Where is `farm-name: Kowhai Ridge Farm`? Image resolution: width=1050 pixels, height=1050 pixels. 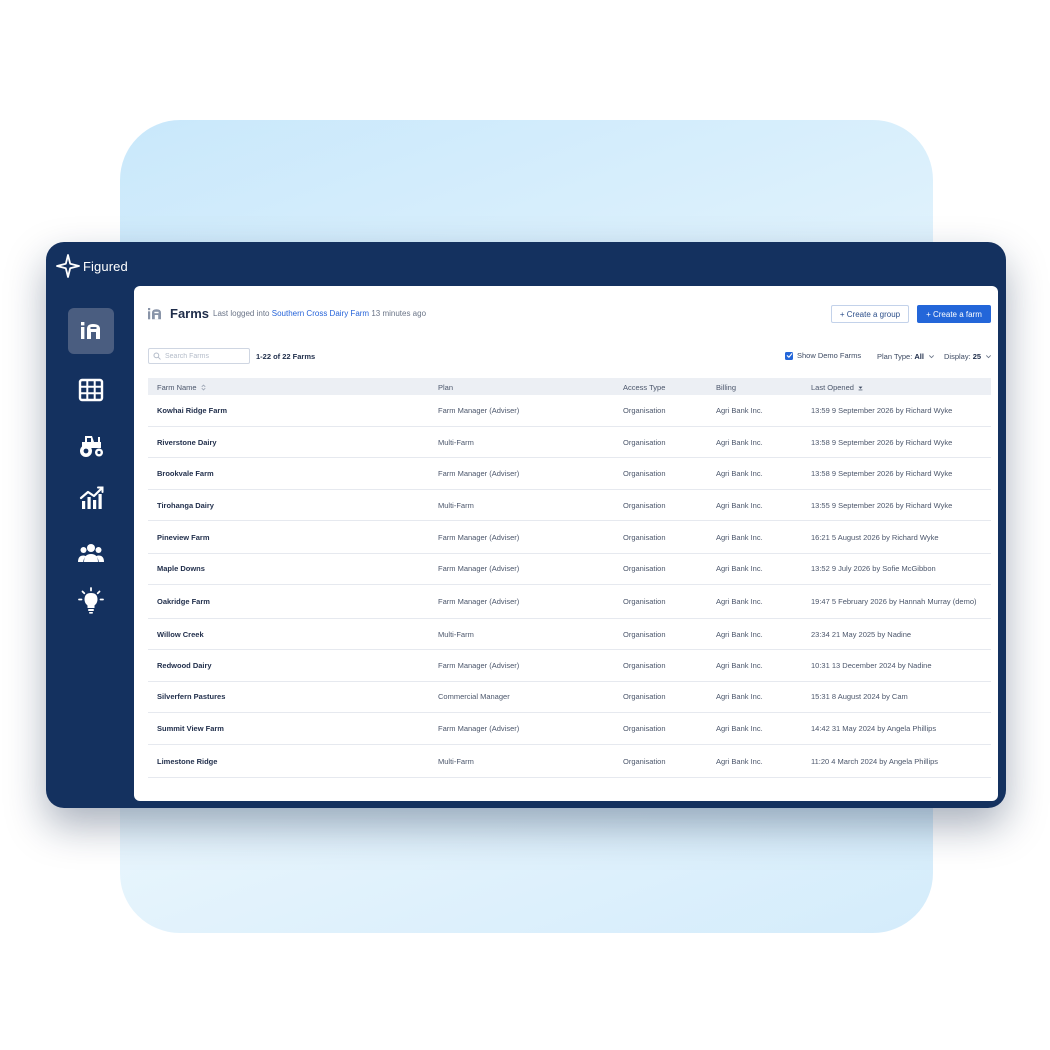 farm-name: Kowhai Ridge Farm is located at coordinates (192, 410).